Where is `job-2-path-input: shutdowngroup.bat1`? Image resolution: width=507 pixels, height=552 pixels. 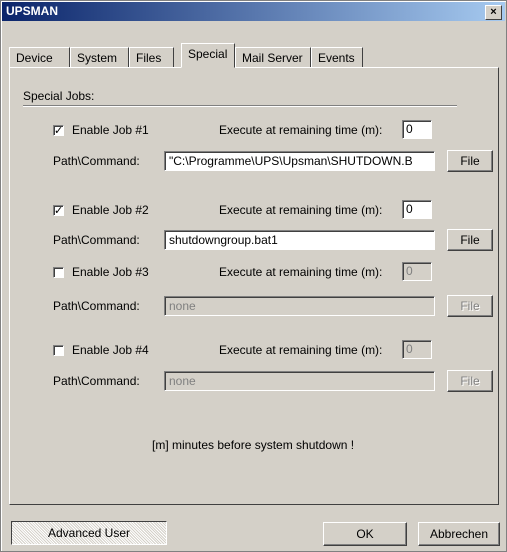 job-2-path-input: shutdowngroup.bat1 is located at coordinates (299, 240).